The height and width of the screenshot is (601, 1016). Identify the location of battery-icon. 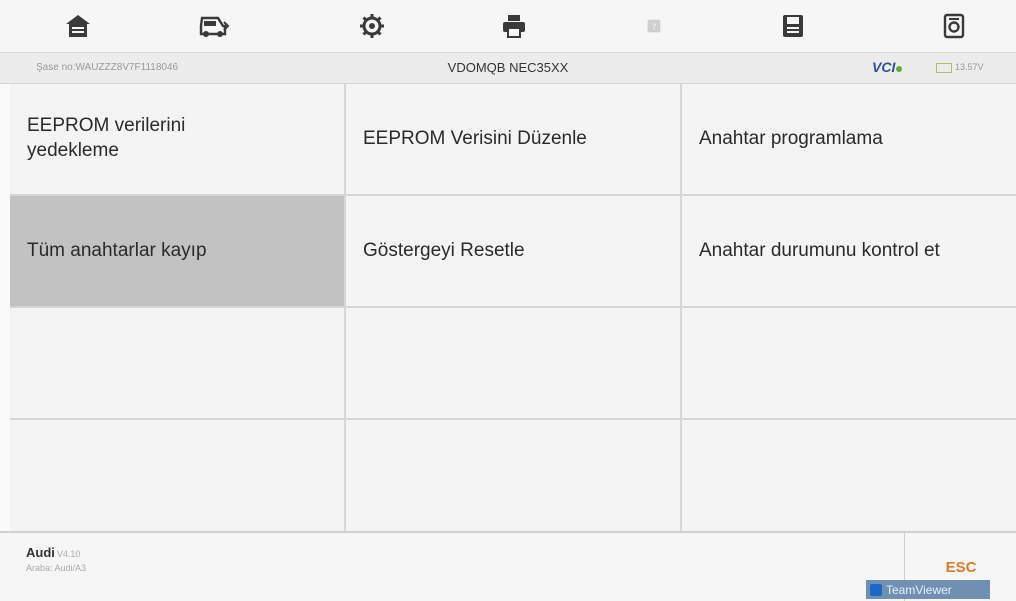
(944, 67).